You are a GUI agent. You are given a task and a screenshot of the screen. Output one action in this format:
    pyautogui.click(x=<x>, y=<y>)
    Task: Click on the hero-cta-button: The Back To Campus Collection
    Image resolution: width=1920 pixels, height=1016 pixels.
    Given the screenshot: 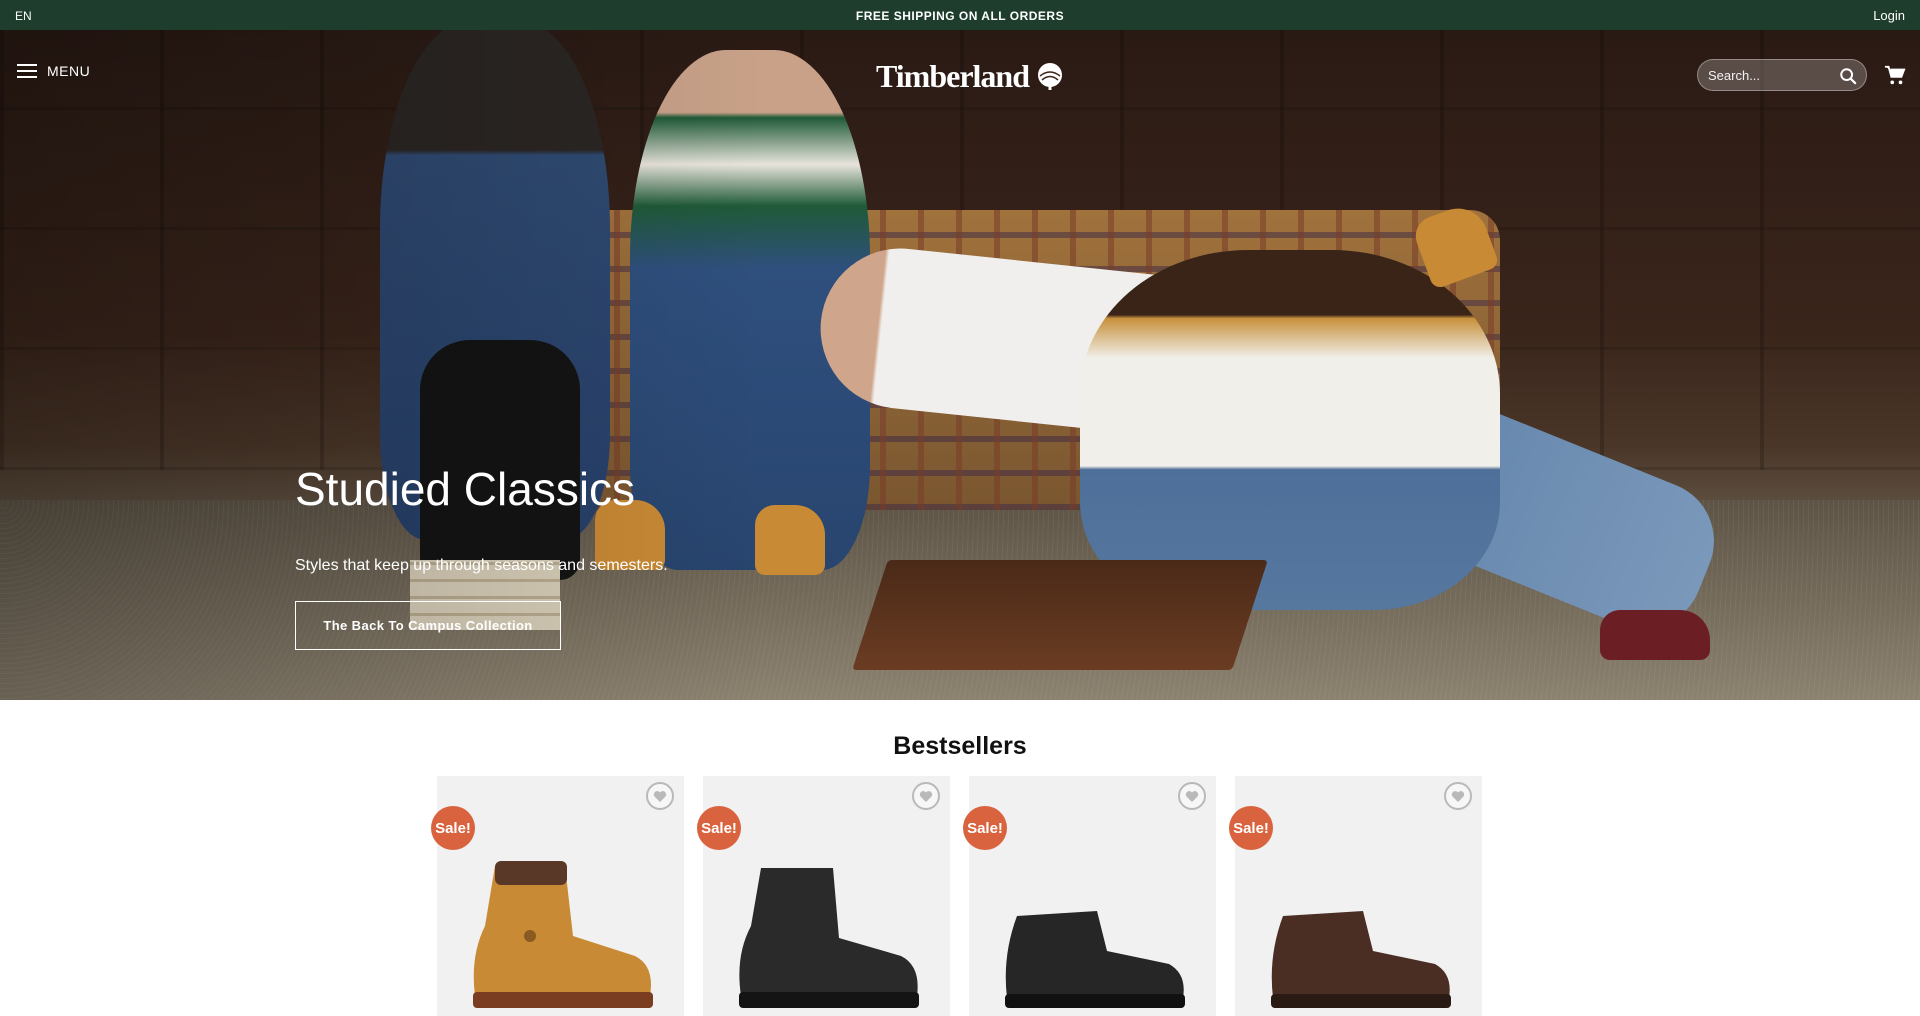 What is the action you would take?
    pyautogui.click(x=428, y=625)
    